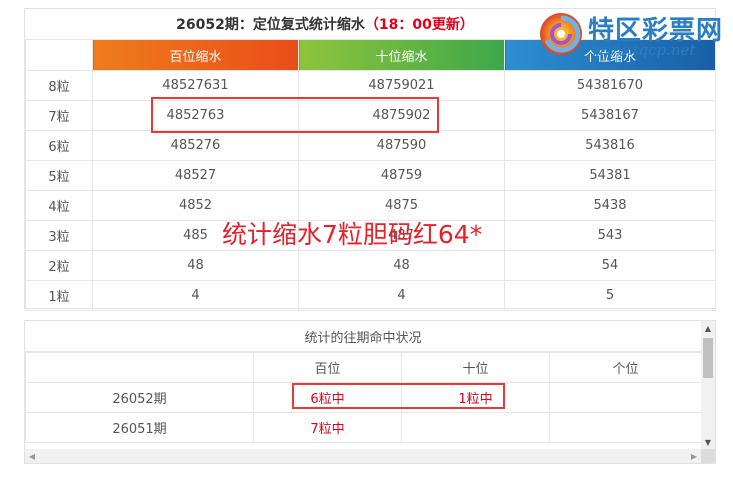 The image size is (733, 483). Describe the element at coordinates (708, 385) in the screenshot. I see `vertical-scrollbar: ▲ ▼` at that location.